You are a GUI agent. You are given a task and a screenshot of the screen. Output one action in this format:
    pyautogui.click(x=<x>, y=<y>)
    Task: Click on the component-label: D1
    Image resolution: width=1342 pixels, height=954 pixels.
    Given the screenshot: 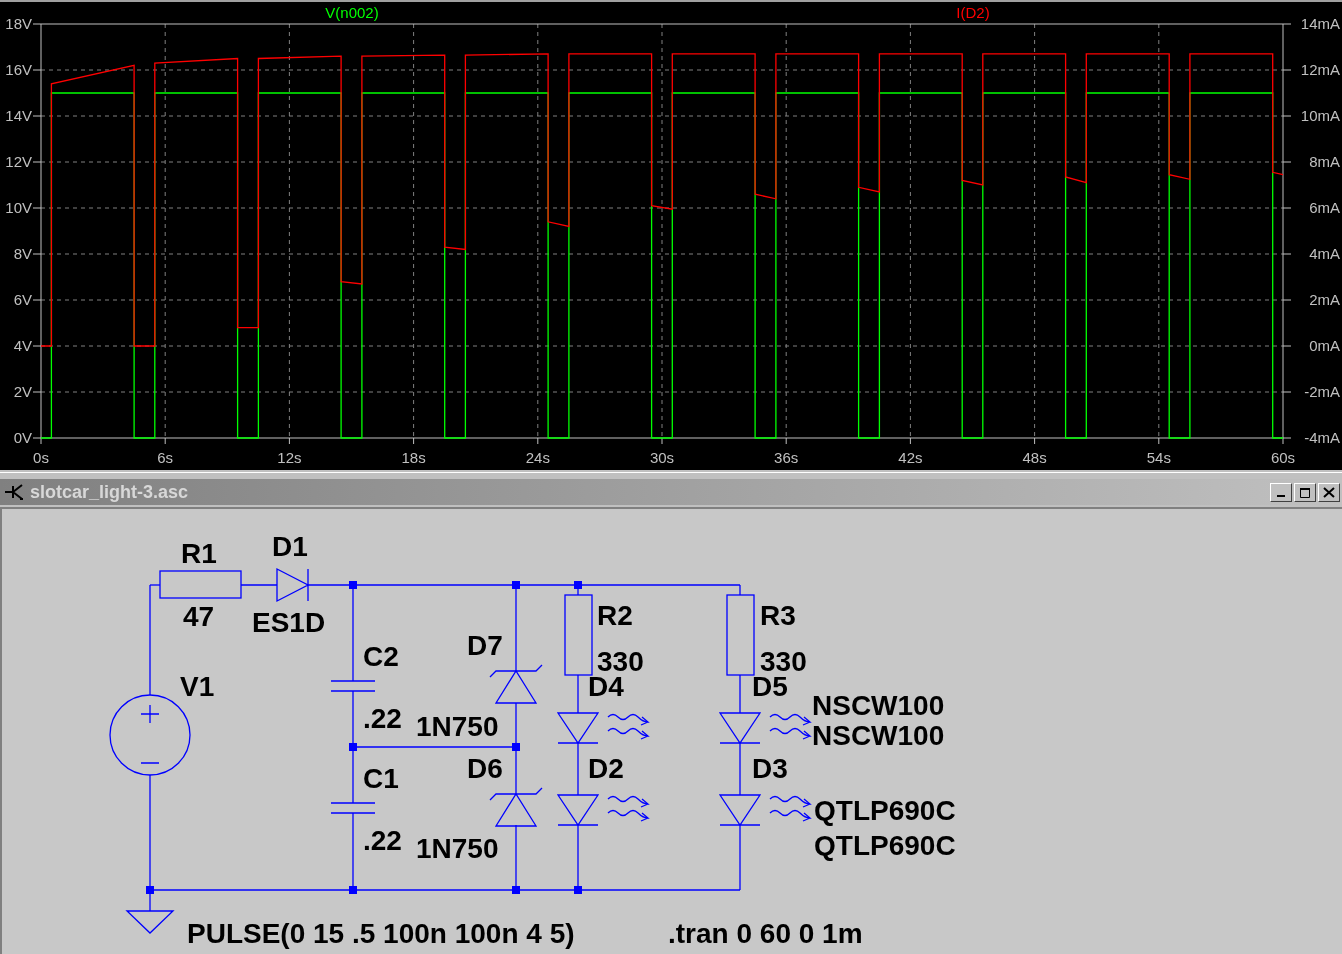 What is the action you would take?
    pyautogui.click(x=290, y=546)
    